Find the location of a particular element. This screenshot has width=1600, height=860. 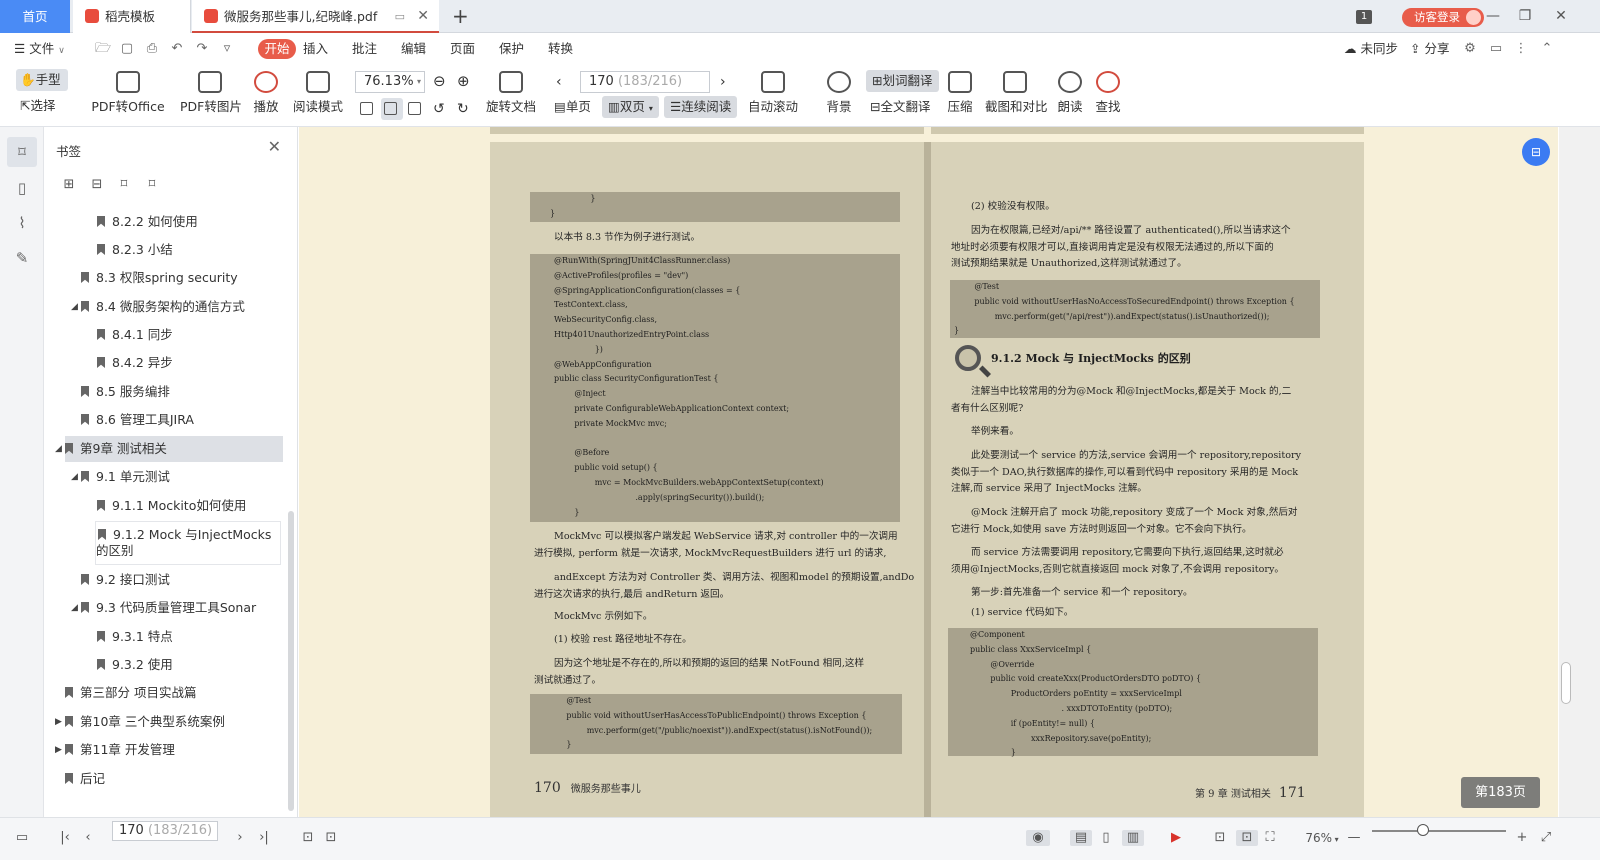

menu-page: 页面 is located at coordinates (462, 49).